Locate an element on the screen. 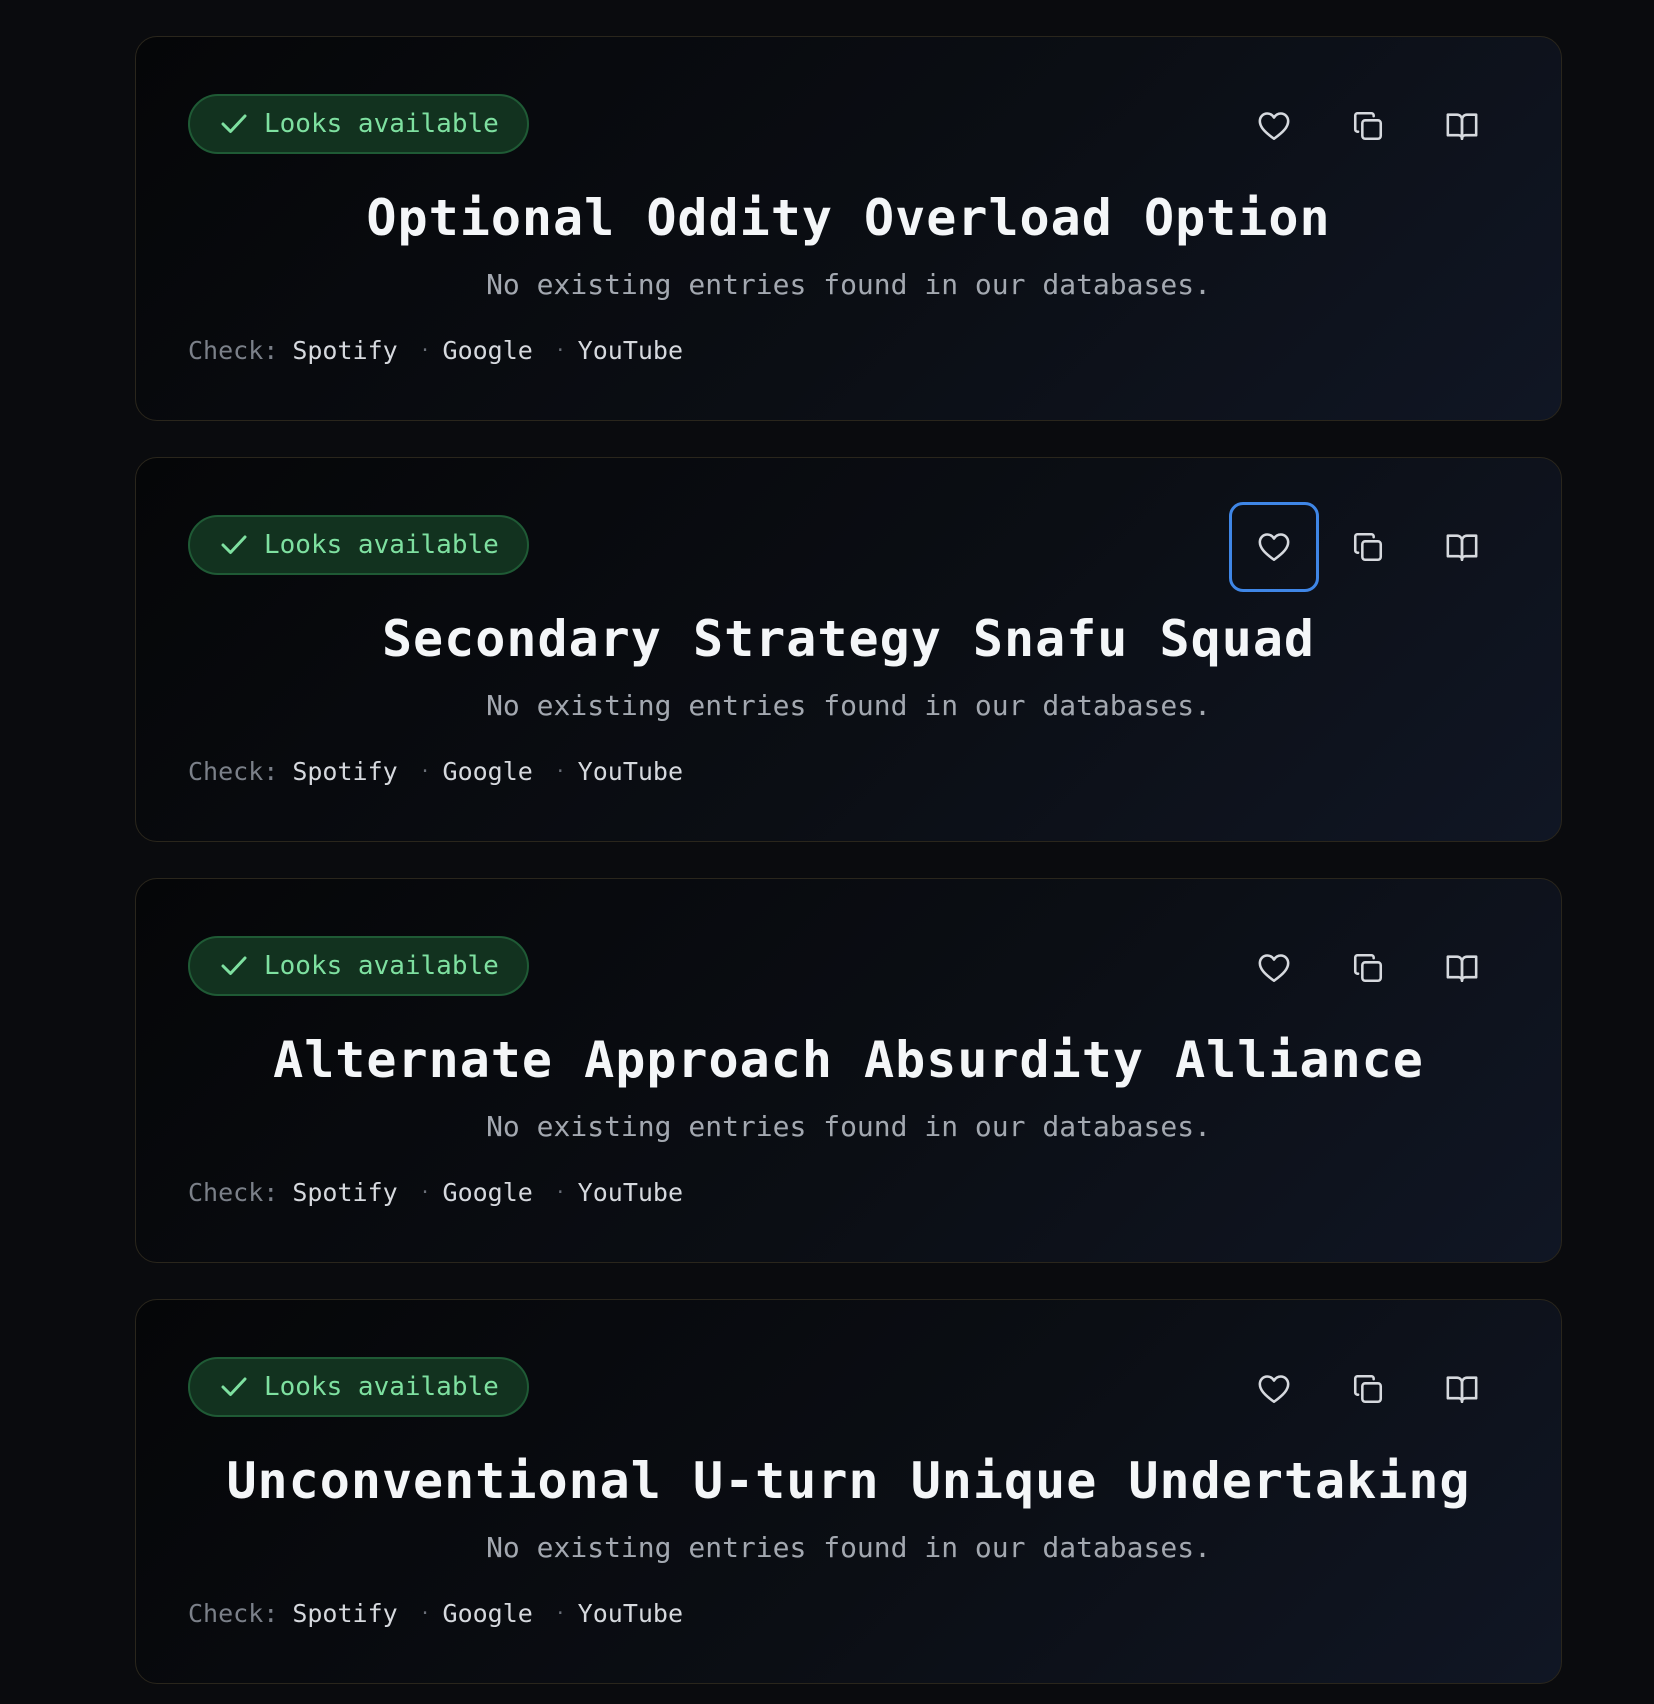  name-title: Alternate Approach Absurdity Alliance is located at coordinates (848, 1060).